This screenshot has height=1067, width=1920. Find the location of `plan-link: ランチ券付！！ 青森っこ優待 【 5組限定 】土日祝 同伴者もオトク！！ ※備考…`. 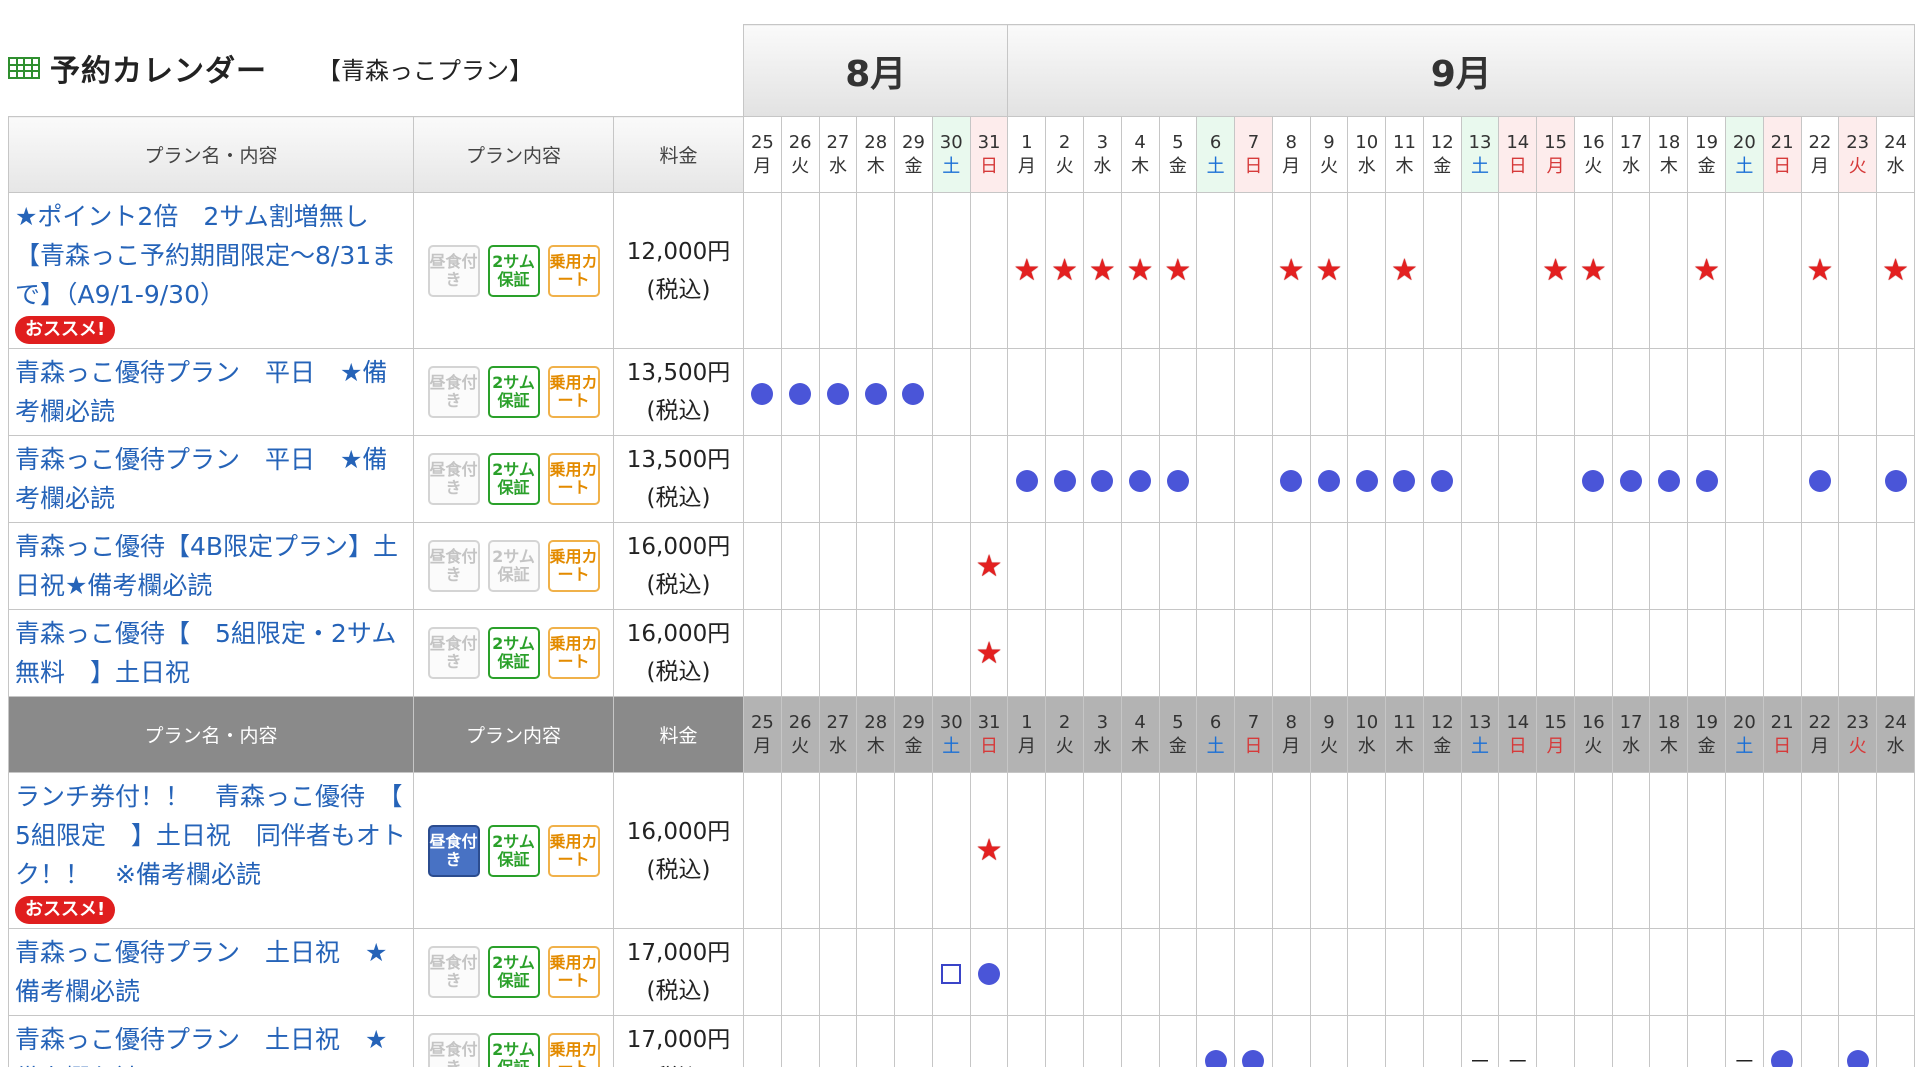

plan-link: ランチ券付！！ 青森っこ優待 【 5組限定 】土日祝 同伴者もオトク！！ ※備考… is located at coordinates (221, 835).